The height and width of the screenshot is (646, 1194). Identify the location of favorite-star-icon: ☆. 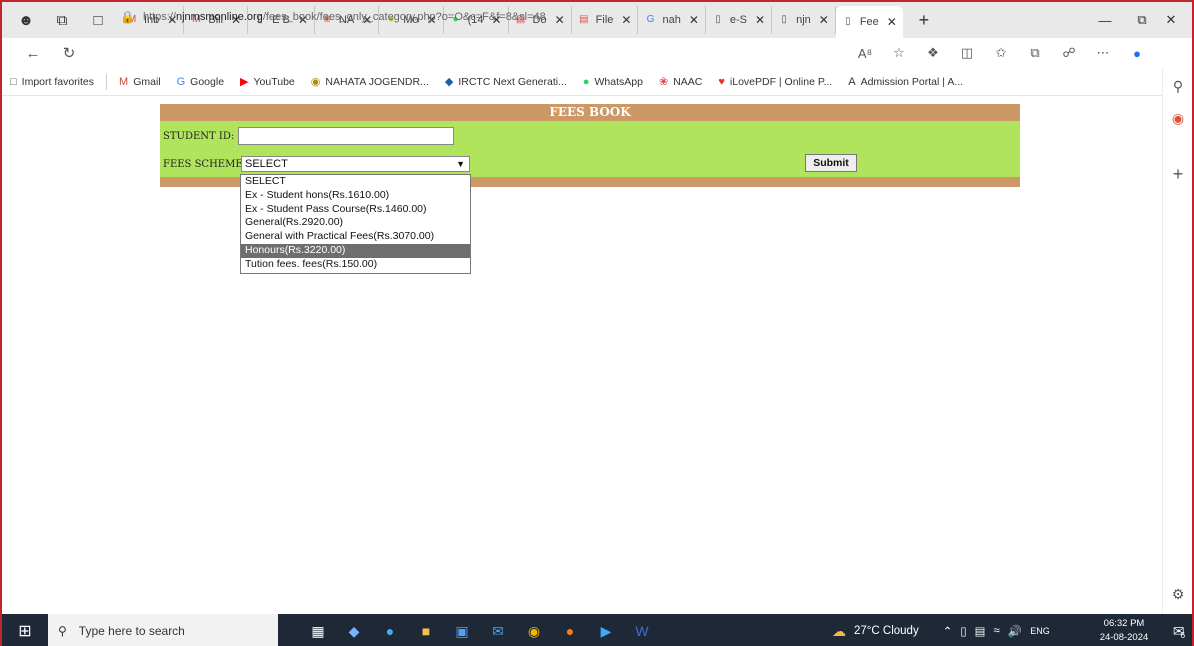
(899, 53).